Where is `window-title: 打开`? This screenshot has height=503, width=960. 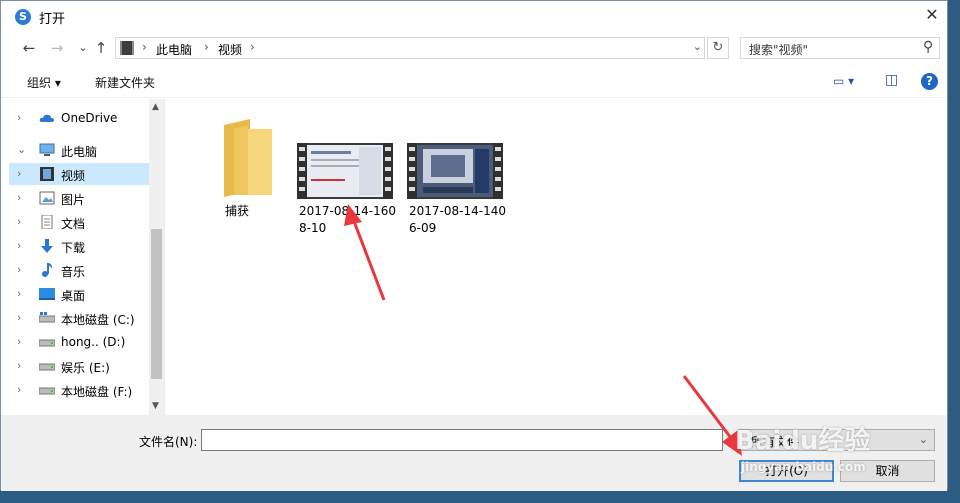
window-title: 打开 is located at coordinates (52, 19).